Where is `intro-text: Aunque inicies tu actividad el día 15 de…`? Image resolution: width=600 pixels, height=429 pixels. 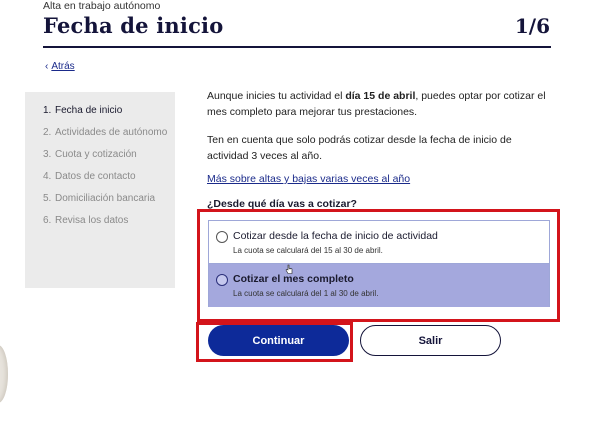
intro-text: Aunque inicies tu actividad el día 15 de… is located at coordinates (379, 104).